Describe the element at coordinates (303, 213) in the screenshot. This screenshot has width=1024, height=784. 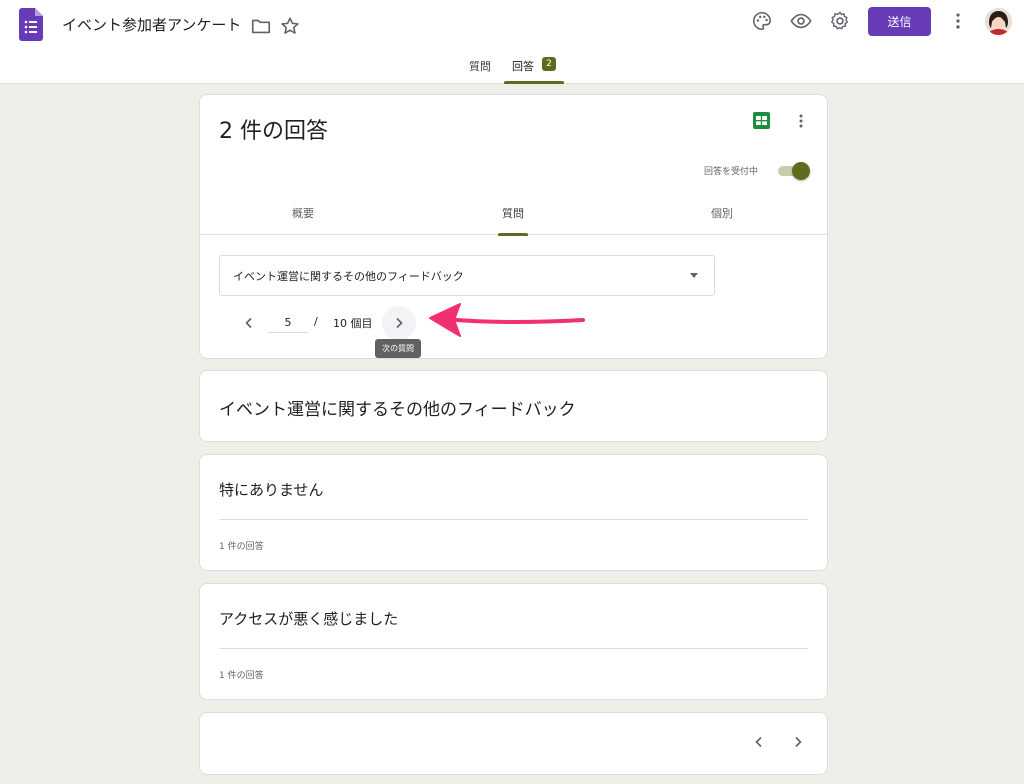
I see `tab-summary-label: 概要` at that location.